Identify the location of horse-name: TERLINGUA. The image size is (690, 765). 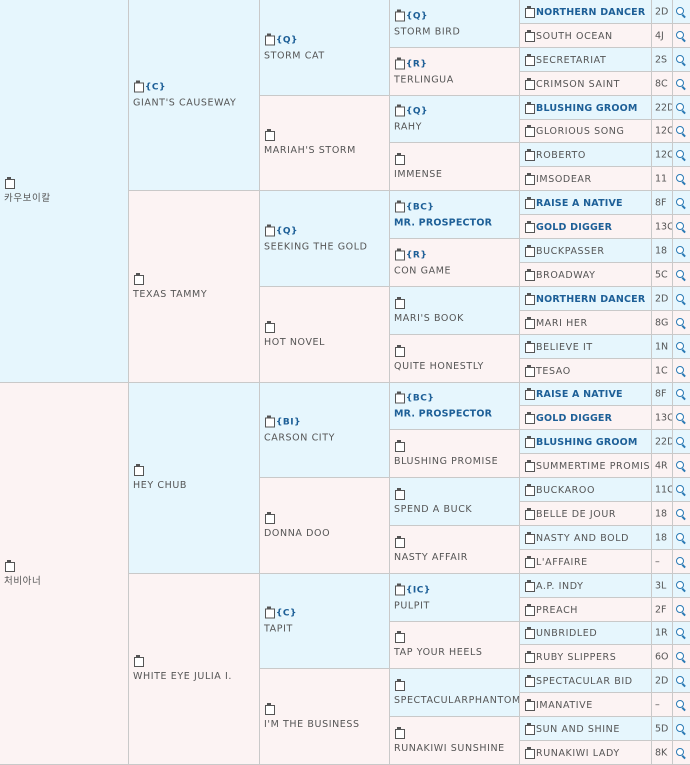
(455, 79).